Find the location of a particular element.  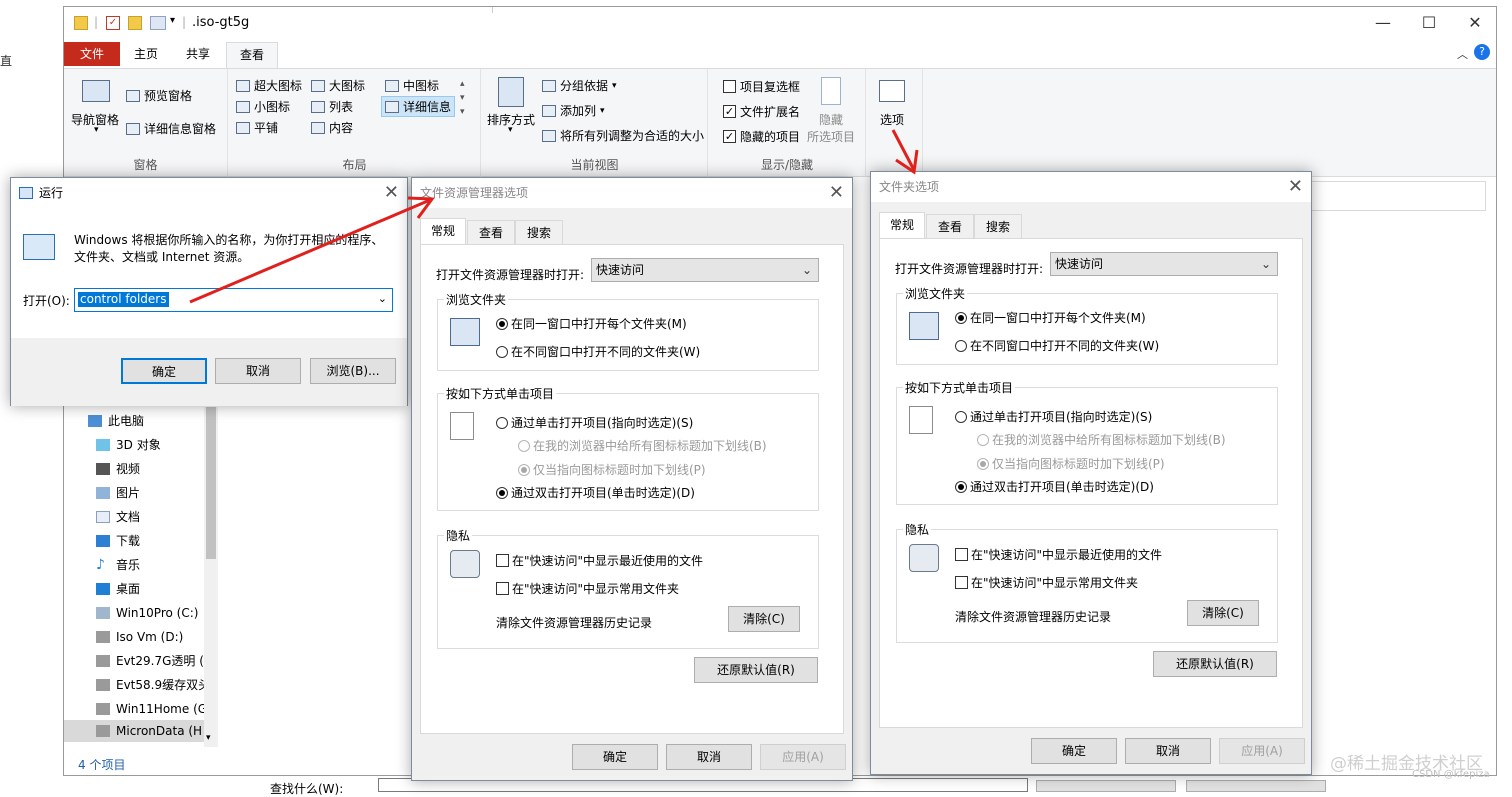

apply-button: 应用(A) is located at coordinates (803, 757).